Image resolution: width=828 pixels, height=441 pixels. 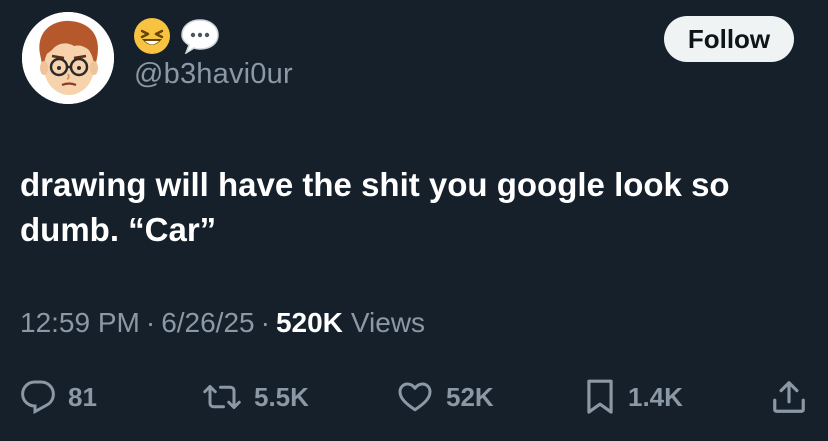 I want to click on tweet-time: 12:59 PM, so click(x=80, y=323).